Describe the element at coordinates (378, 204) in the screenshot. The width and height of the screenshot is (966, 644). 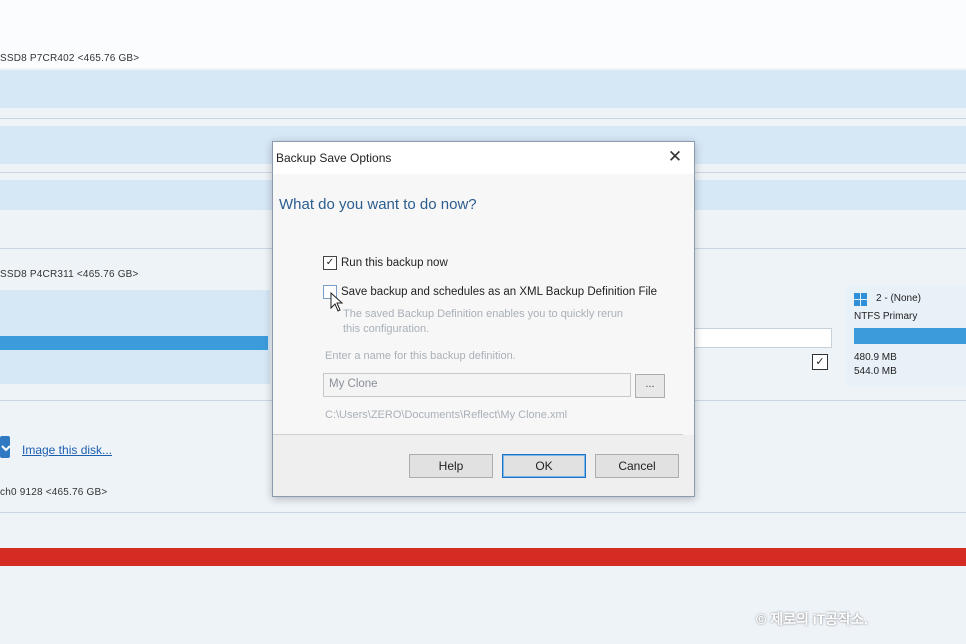
I see `question-heading: What do you want to do now?` at that location.